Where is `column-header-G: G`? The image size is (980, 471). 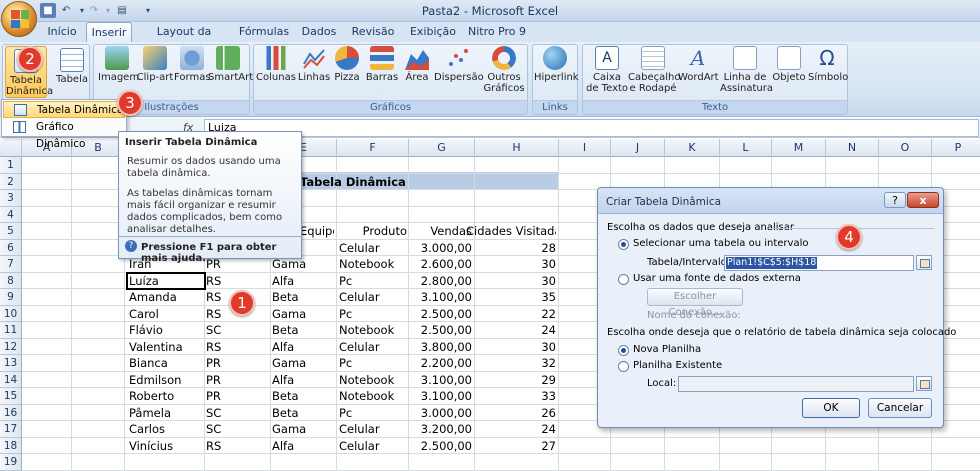 column-header-G: G is located at coordinates (442, 148).